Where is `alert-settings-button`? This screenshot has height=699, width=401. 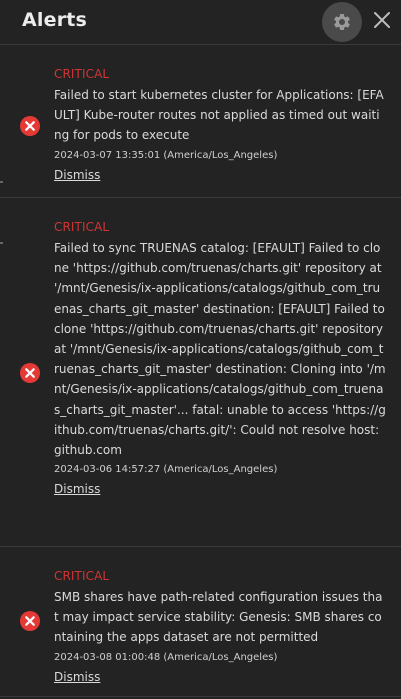 alert-settings-button is located at coordinates (342, 22).